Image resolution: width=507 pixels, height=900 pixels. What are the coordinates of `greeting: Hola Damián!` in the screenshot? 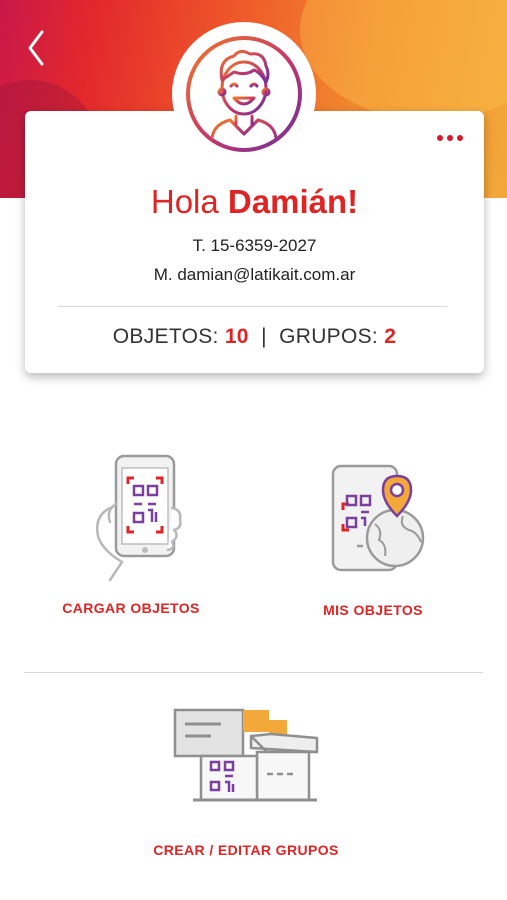 It's located at (254, 202).